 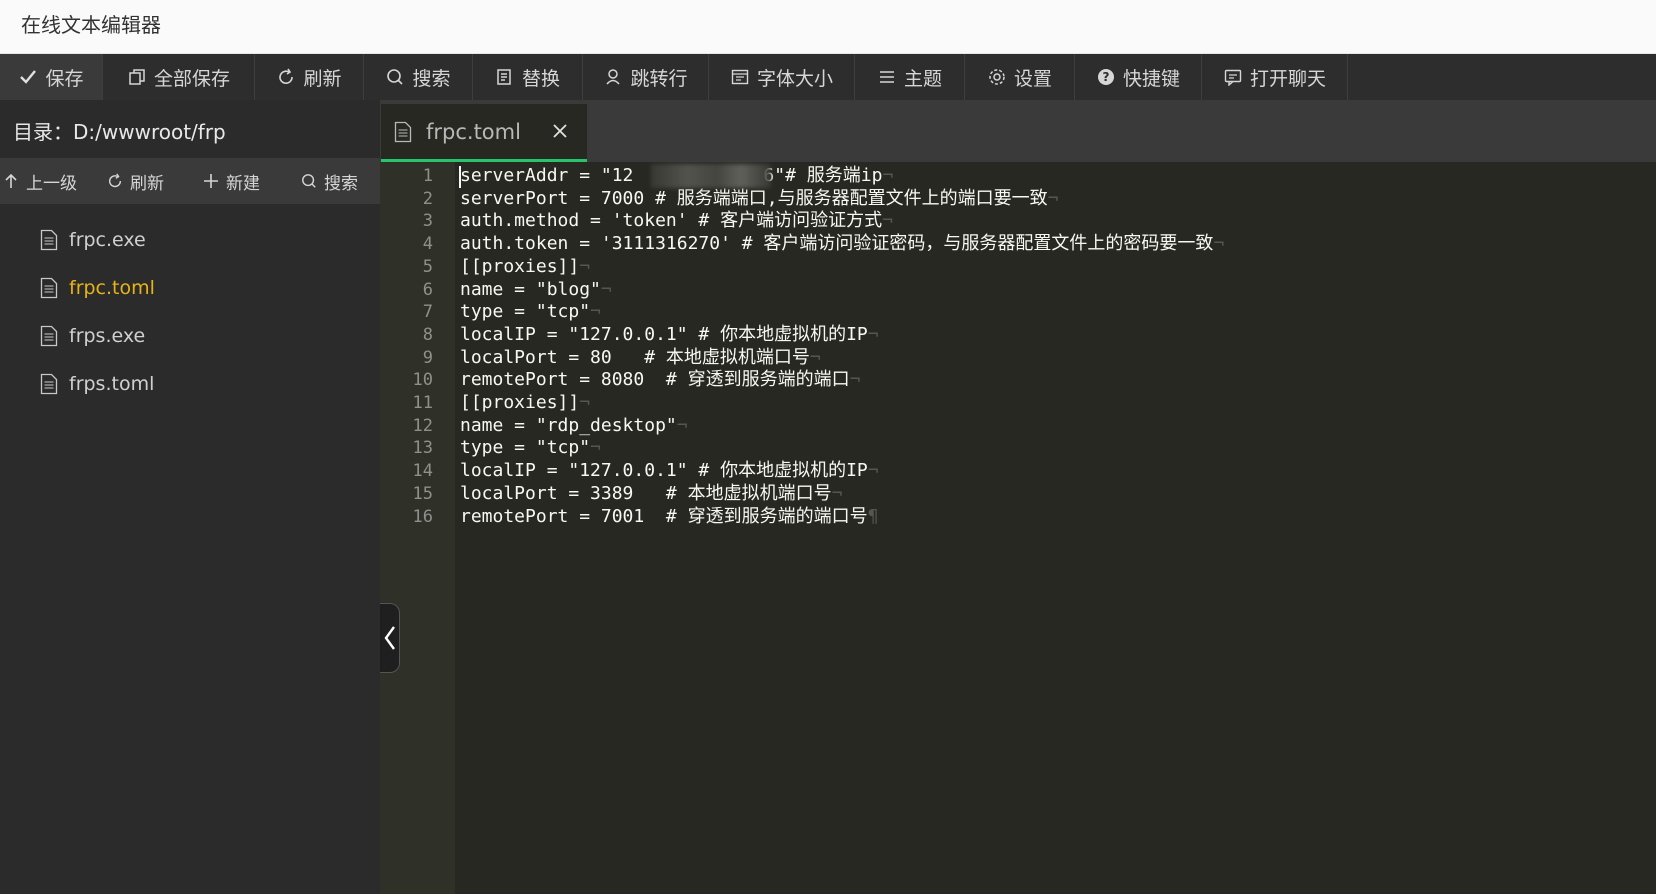 What do you see at coordinates (179, 77) in the screenshot?
I see `save-all-button: 全部保存` at bounding box center [179, 77].